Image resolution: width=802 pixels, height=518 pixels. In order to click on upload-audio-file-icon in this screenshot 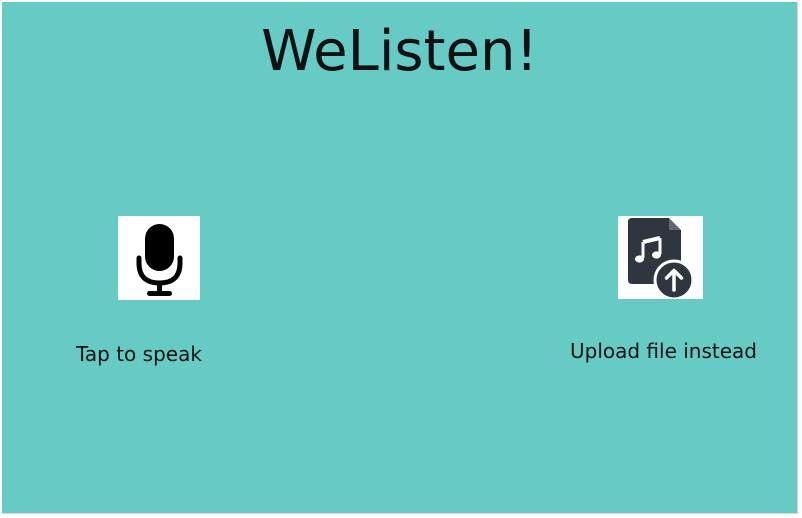, I will do `click(661, 258)`.